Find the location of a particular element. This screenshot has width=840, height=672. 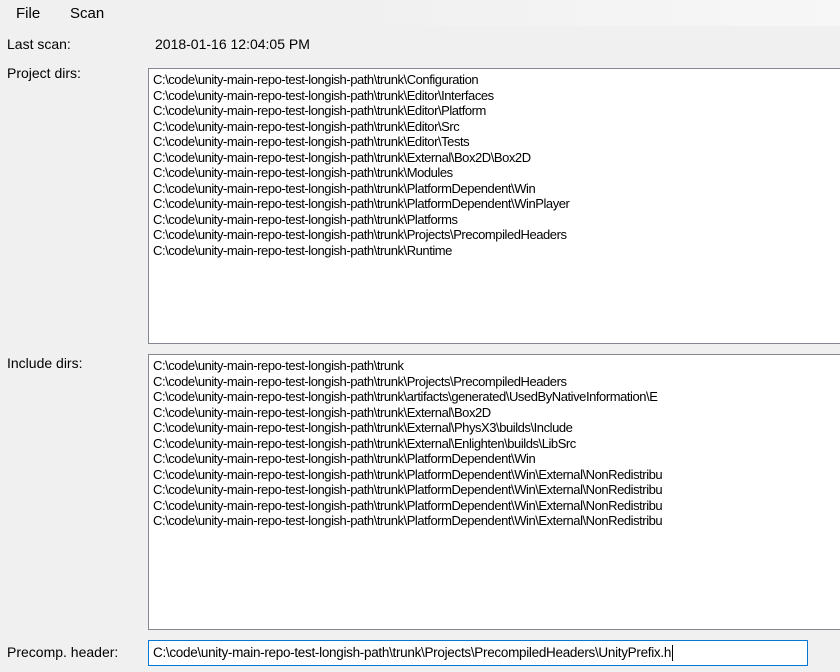

menu-file: File is located at coordinates (28, 14).